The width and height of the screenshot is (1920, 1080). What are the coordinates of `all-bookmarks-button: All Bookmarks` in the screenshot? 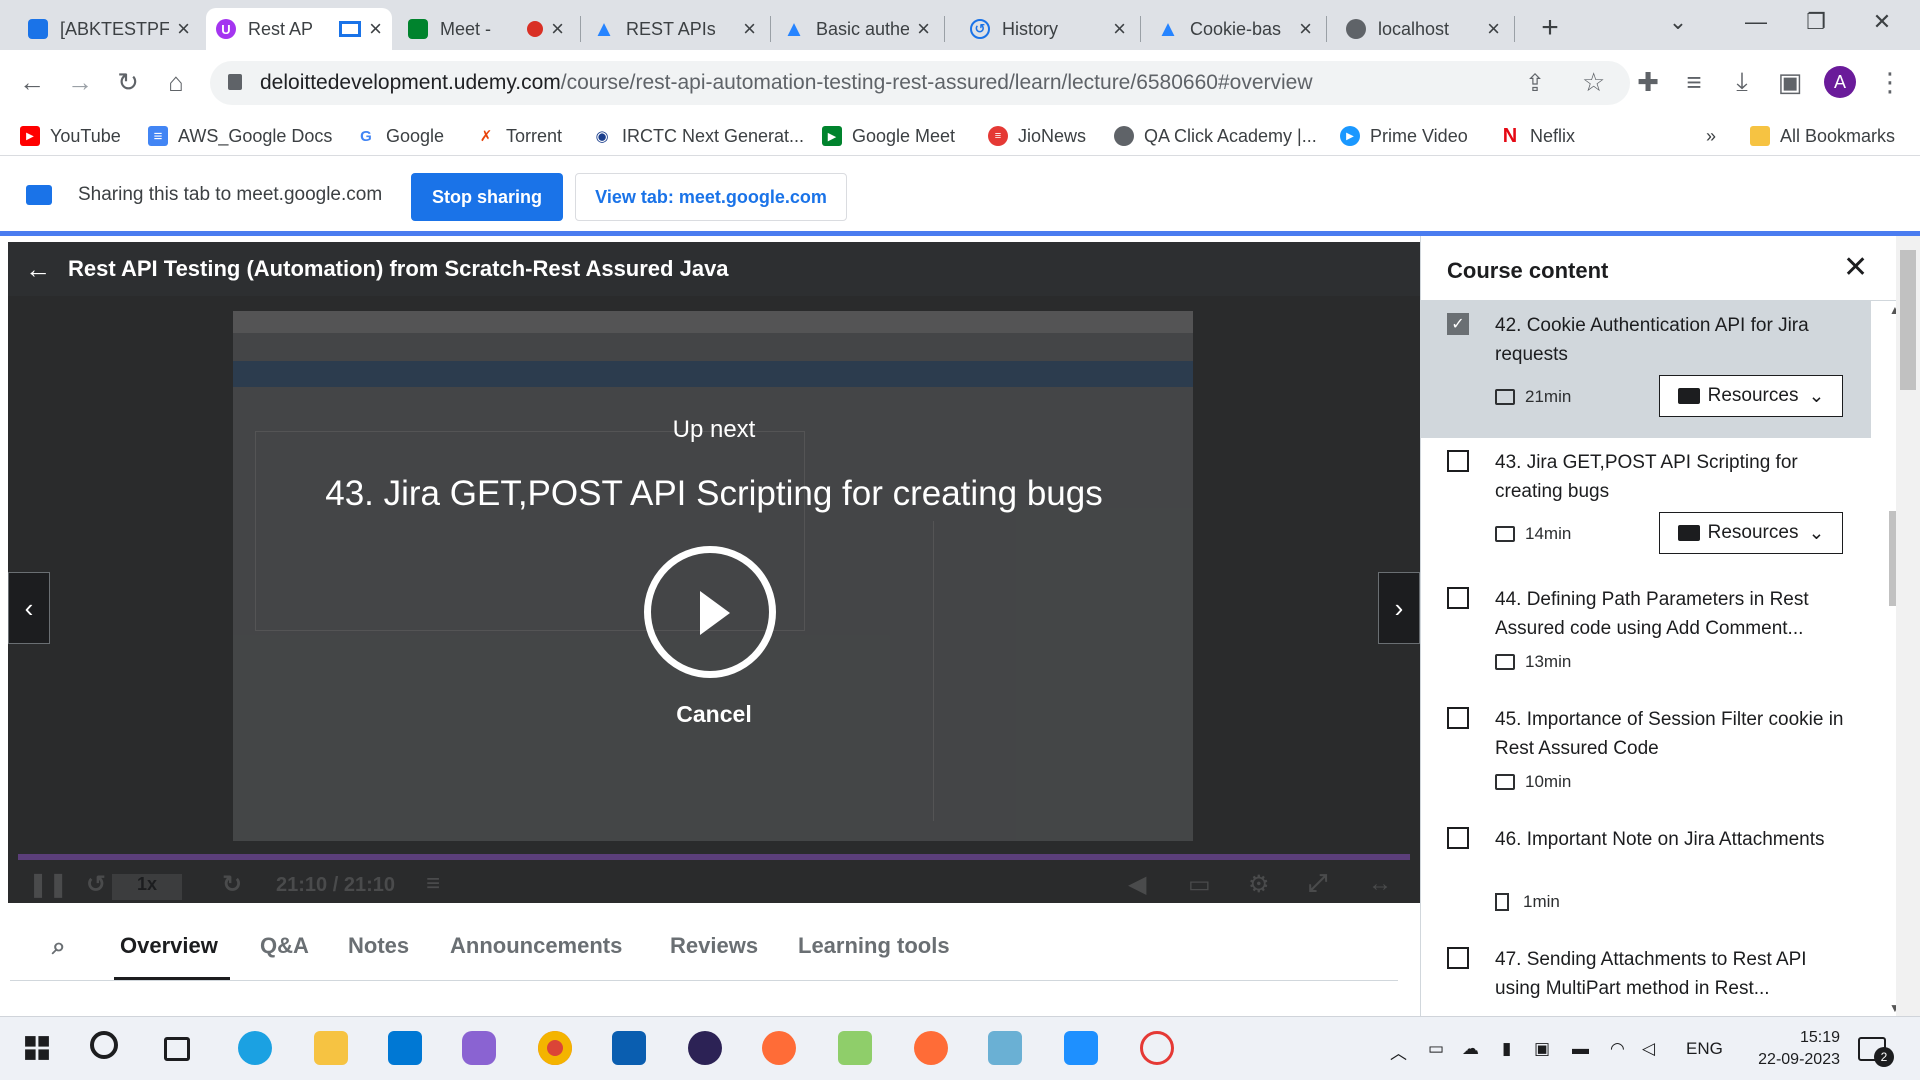 It's located at (1822, 136).